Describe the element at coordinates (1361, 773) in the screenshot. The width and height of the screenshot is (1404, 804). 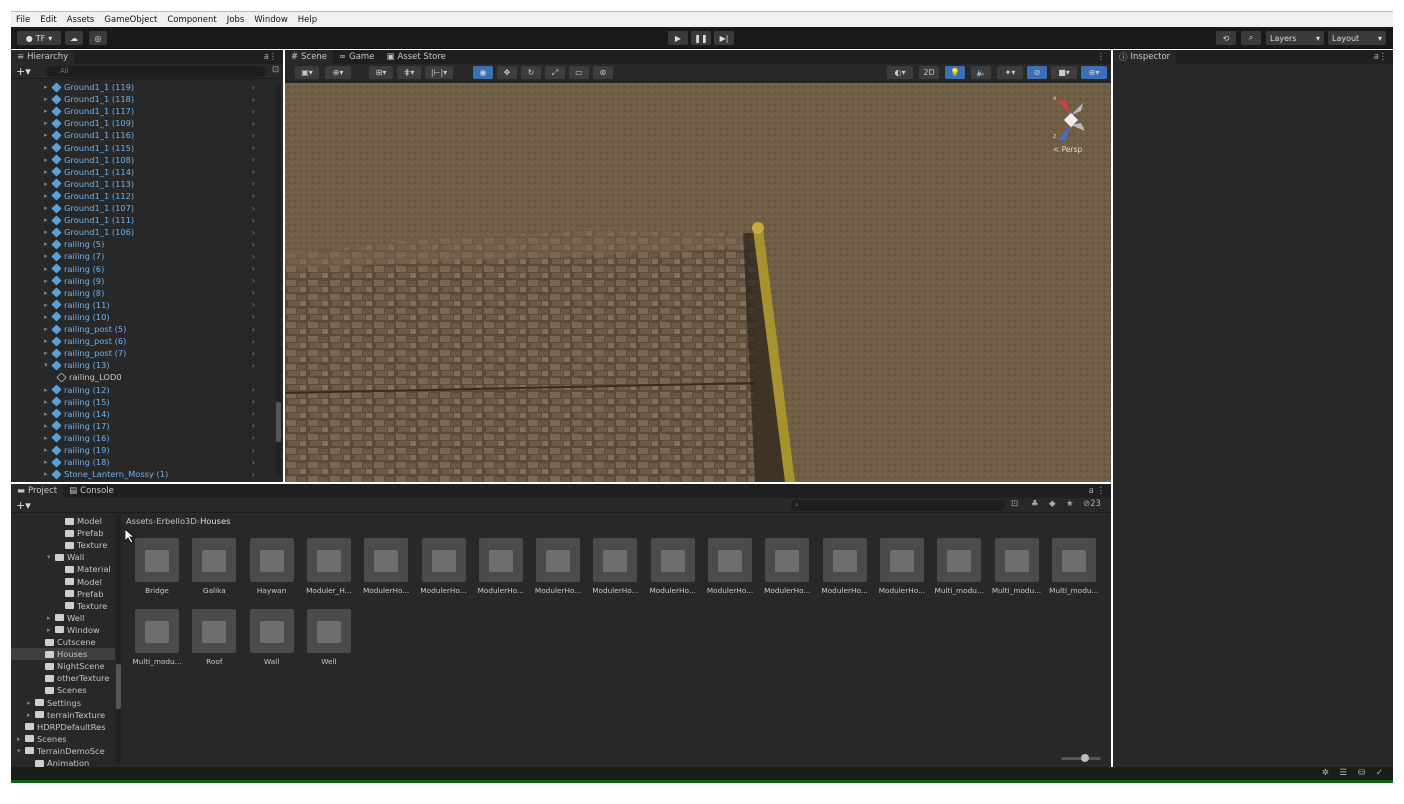
I see `cache-icon: ⛁` at that location.